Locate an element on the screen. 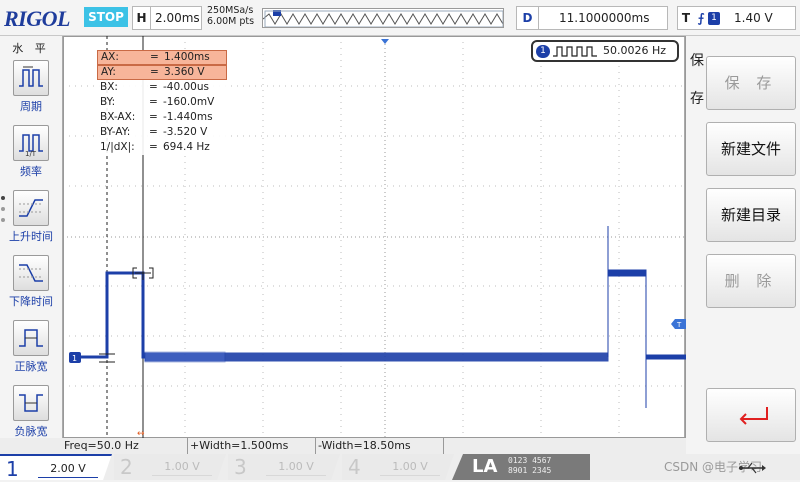 The image size is (800, 482). timebase-value: 2.00ms is located at coordinates (177, 18).